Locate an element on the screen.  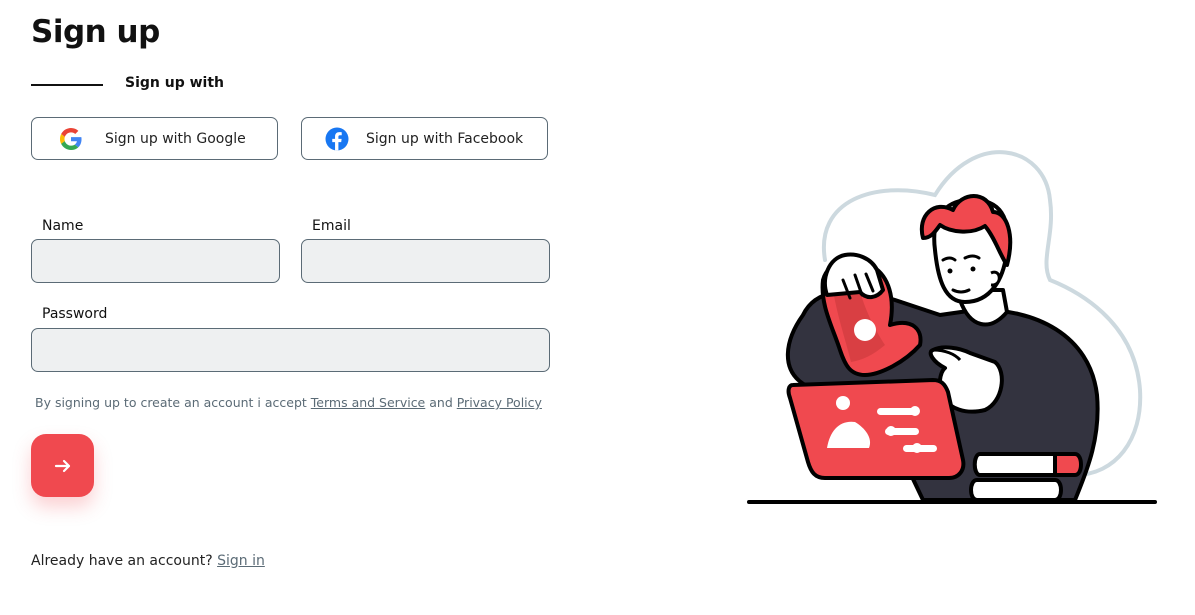
facebook-button-label: Sign up with Facebook is located at coordinates (445, 138).